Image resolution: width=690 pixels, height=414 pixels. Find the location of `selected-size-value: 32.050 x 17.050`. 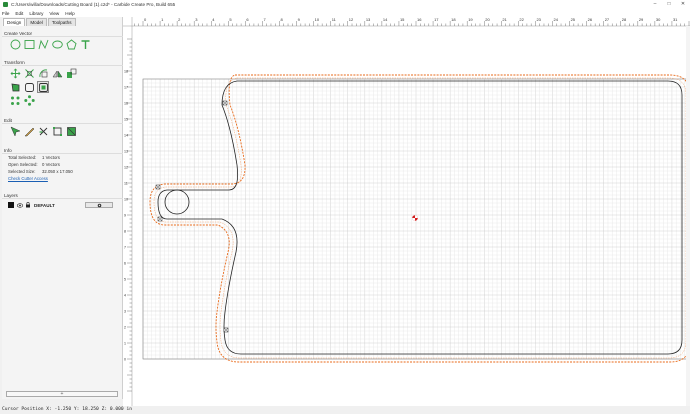

selected-size-value: 32.050 x 17.050 is located at coordinates (57, 171).